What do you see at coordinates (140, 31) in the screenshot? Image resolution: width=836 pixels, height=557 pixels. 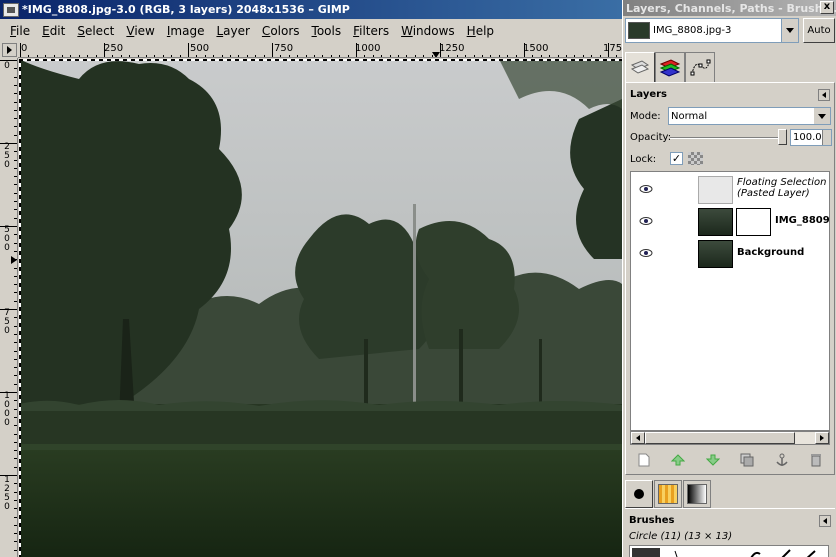 I see `menu-view: View` at bounding box center [140, 31].